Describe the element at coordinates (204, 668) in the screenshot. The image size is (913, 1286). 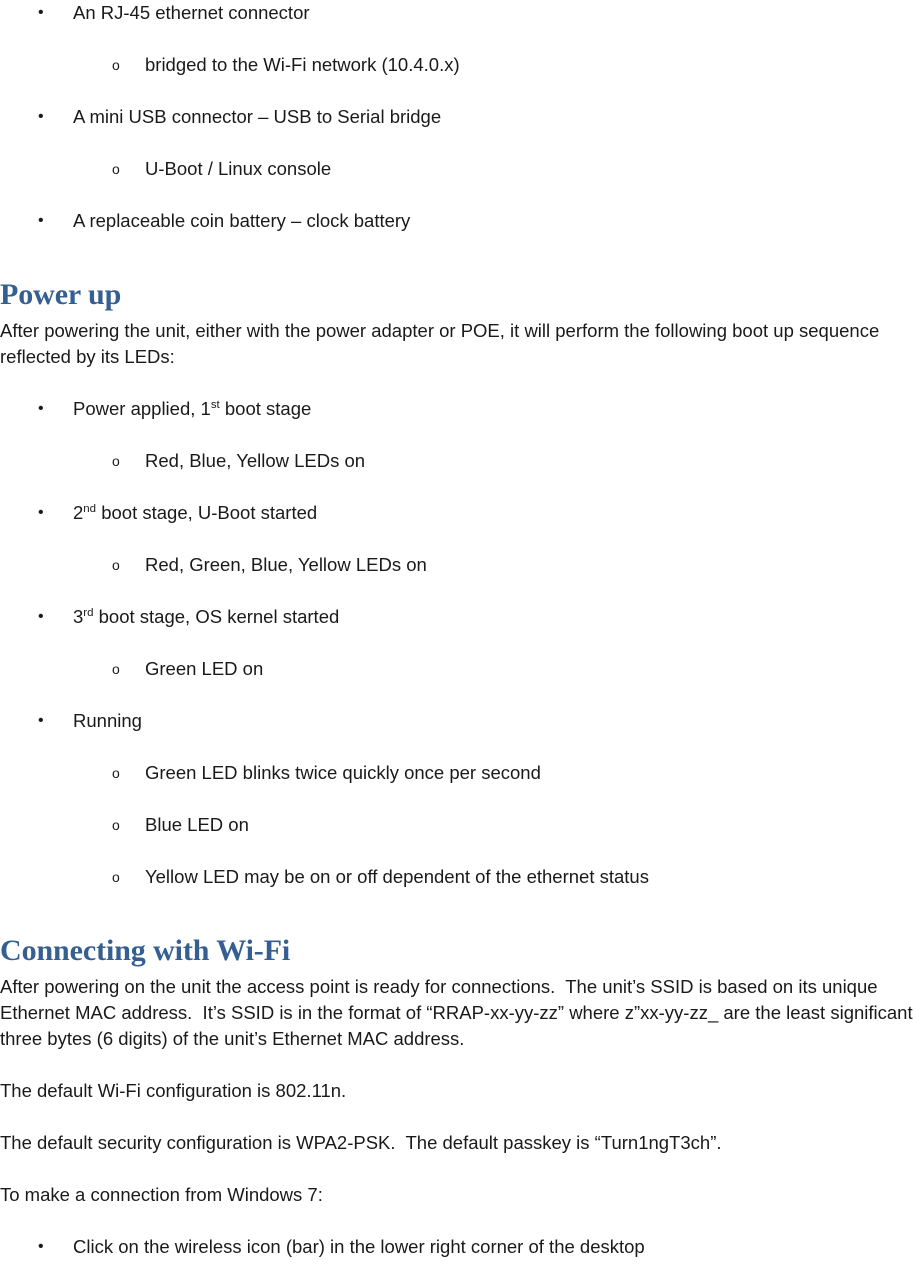
I see `list-item-label: Green LED on` at that location.